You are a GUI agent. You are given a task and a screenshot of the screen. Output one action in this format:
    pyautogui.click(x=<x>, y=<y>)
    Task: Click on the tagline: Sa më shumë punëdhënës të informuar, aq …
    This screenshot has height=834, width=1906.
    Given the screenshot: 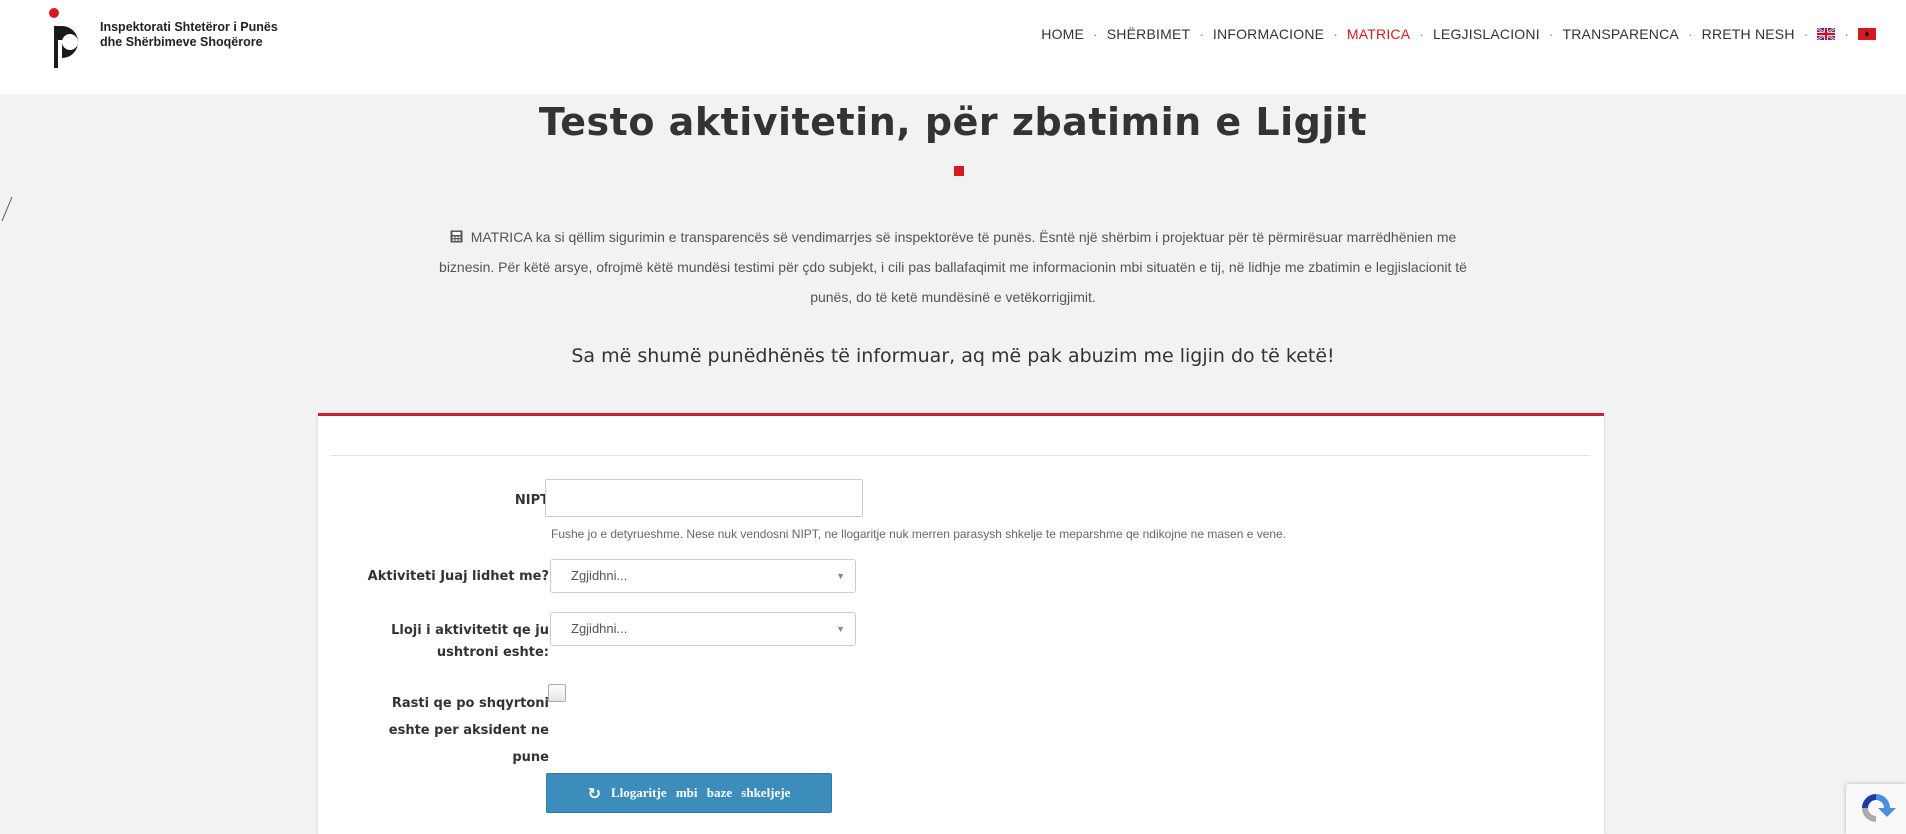 What is the action you would take?
    pyautogui.click(x=953, y=356)
    